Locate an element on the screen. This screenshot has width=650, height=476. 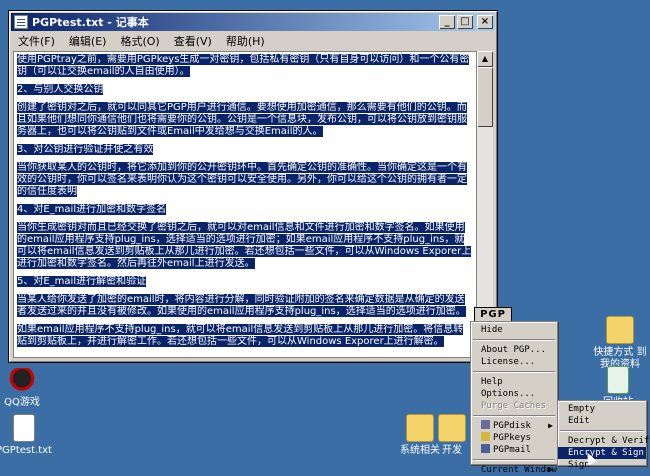
menu-item-help: Help is located at coordinates (514, 382).